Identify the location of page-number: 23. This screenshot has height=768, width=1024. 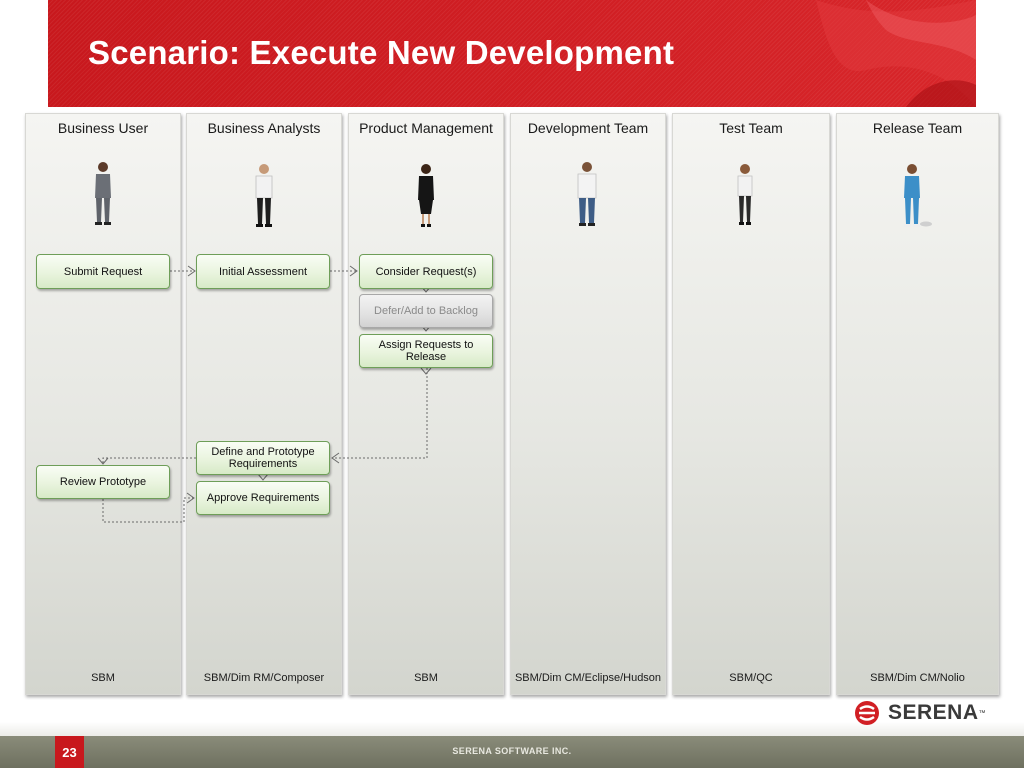
(69, 752).